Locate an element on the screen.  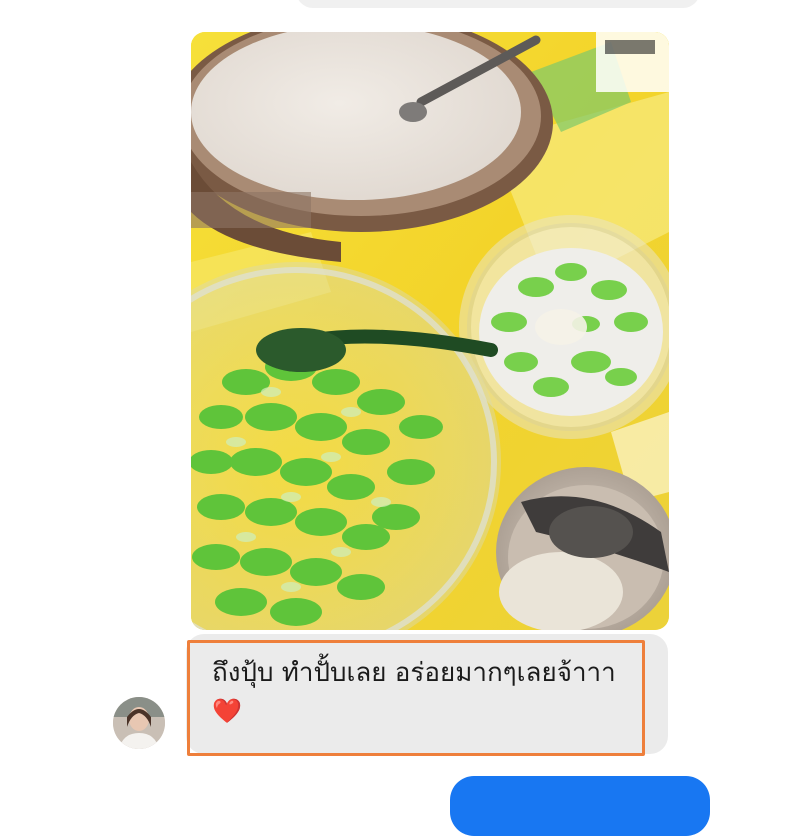
message-body: ถึงปุ้บ ทำปั้บเลย อร่อยมากๆเลยจ้าาา is located at coordinates (414, 673).